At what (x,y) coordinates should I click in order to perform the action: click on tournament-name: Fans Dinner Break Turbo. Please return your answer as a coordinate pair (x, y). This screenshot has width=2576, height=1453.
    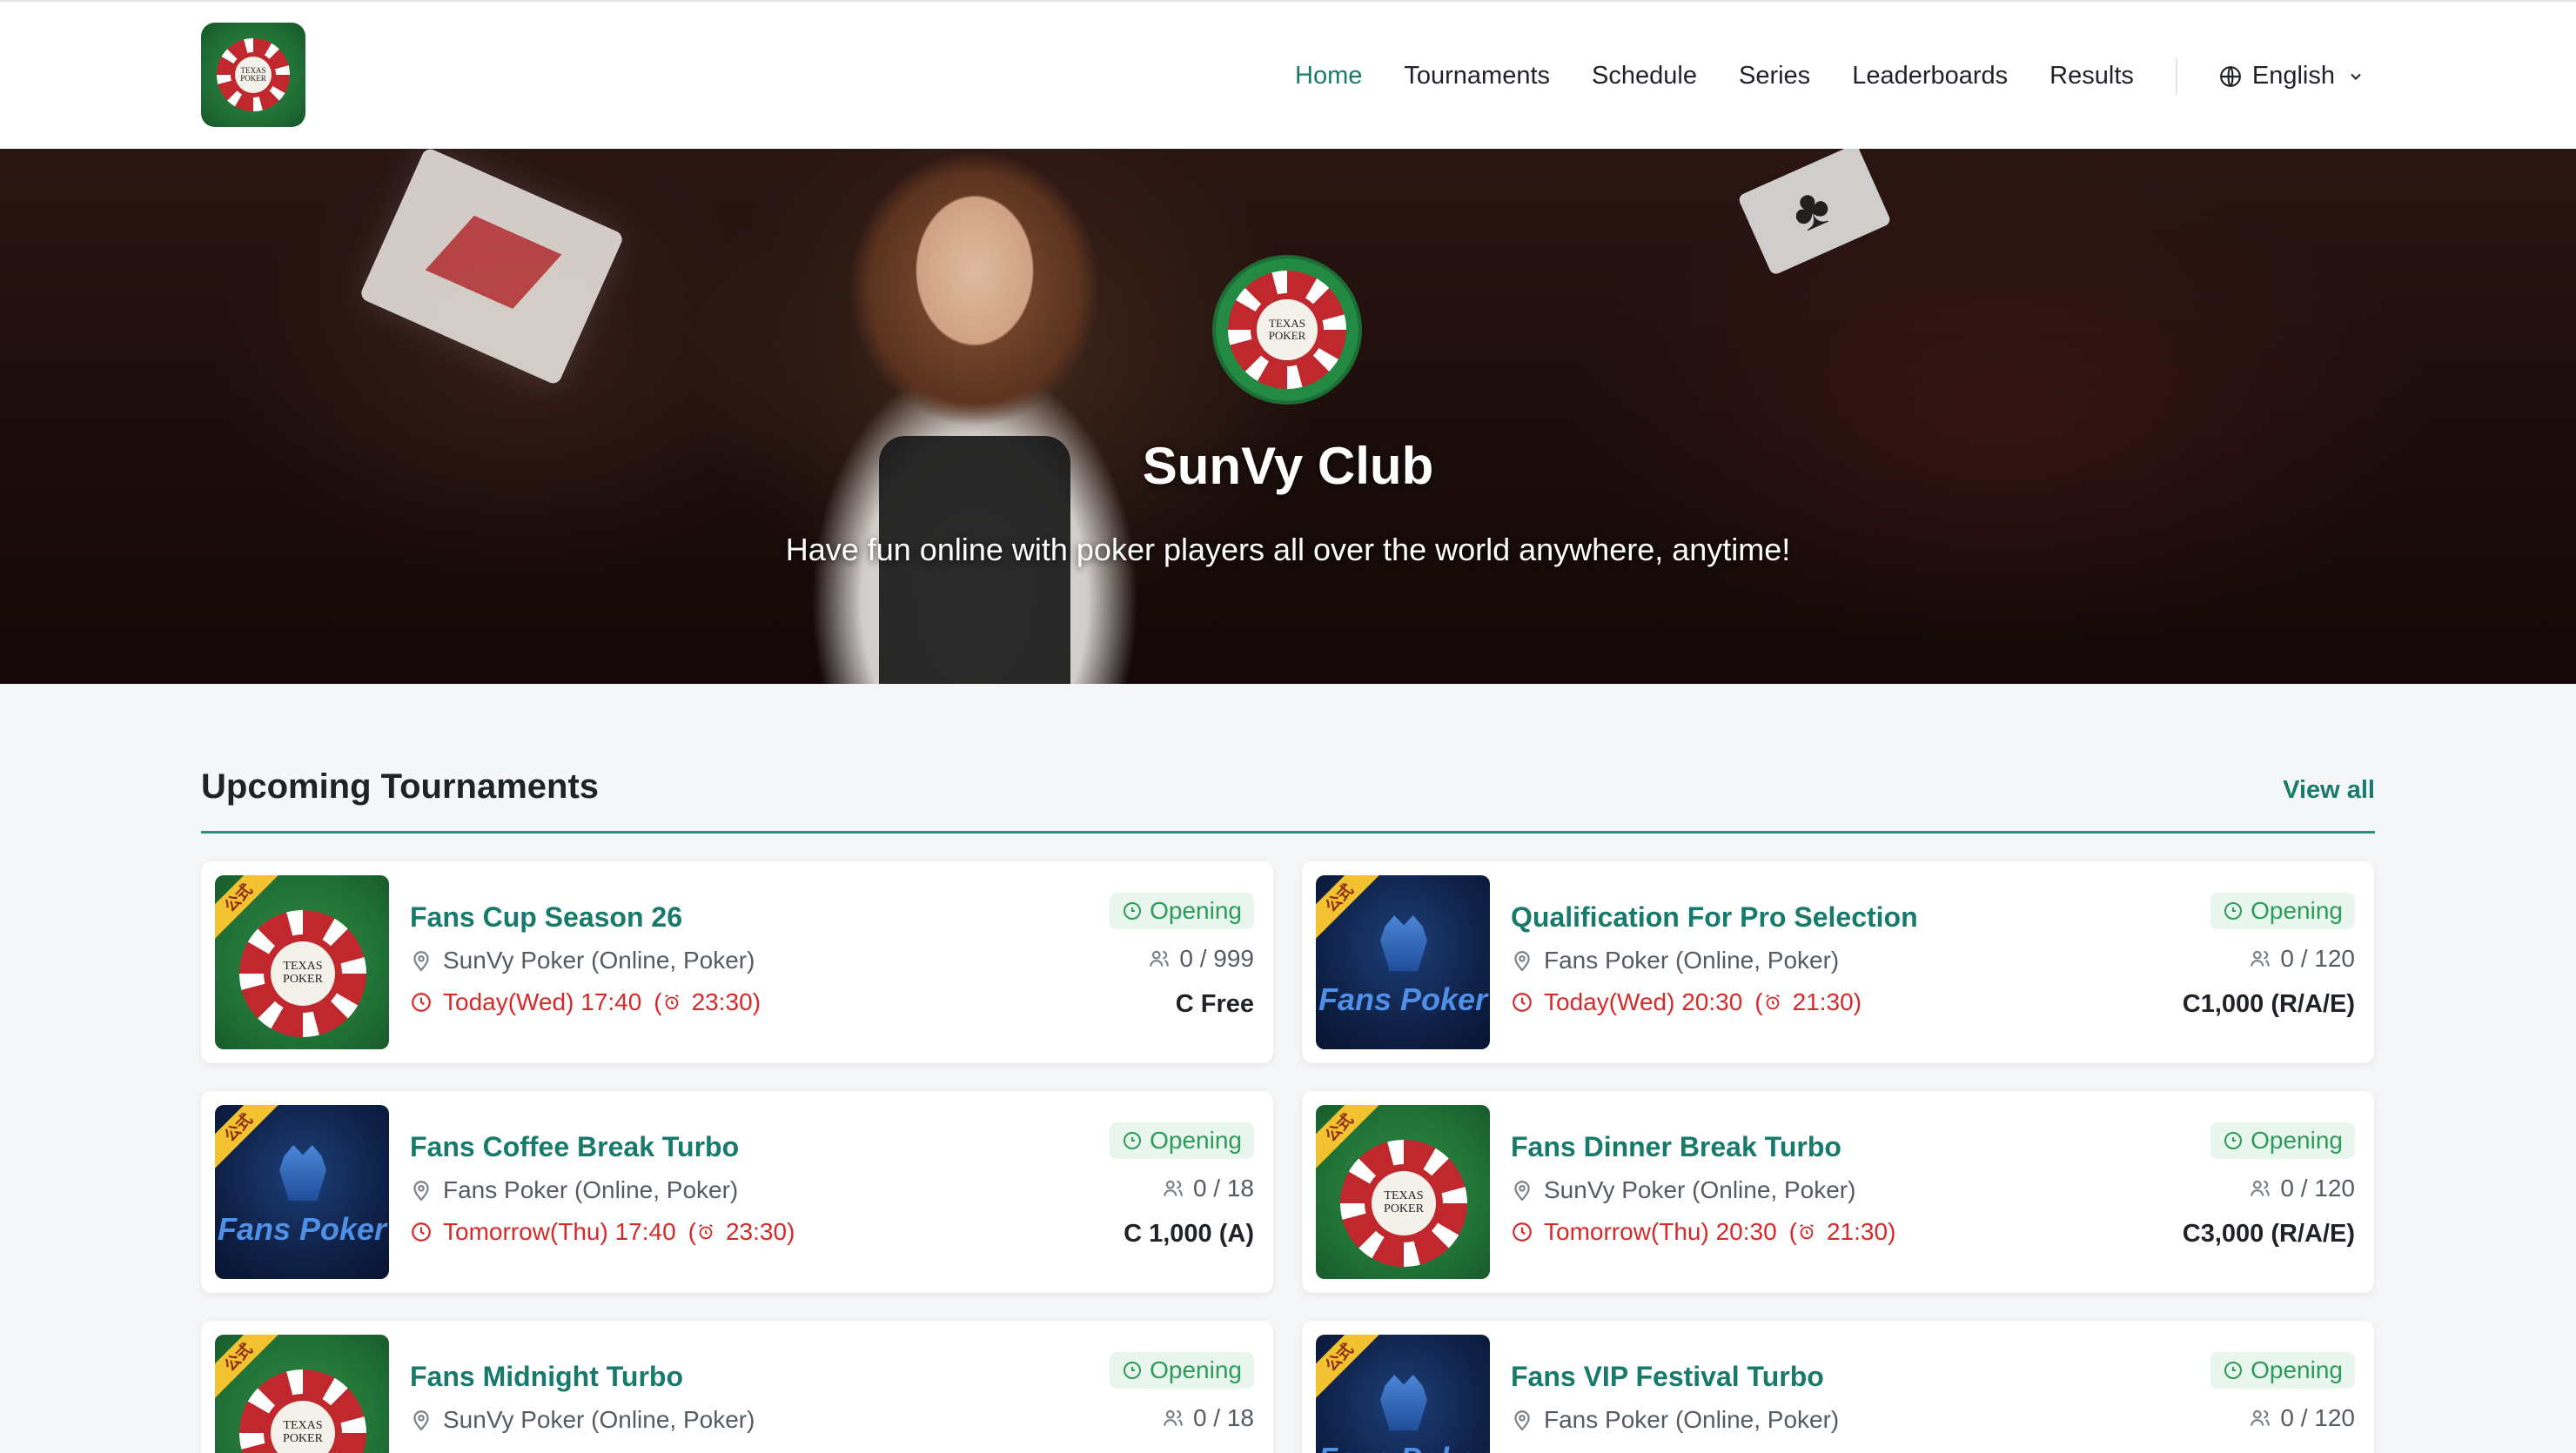
    Looking at the image, I should click on (1676, 1147).